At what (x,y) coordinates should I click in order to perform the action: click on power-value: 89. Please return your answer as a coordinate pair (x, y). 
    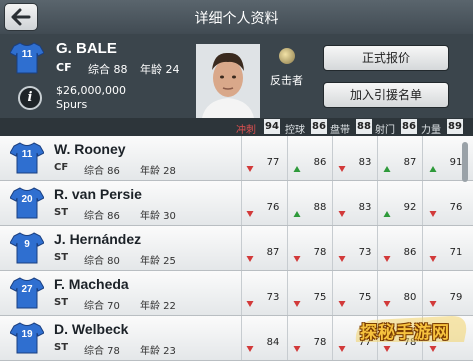
    Looking at the image, I should click on (455, 126).